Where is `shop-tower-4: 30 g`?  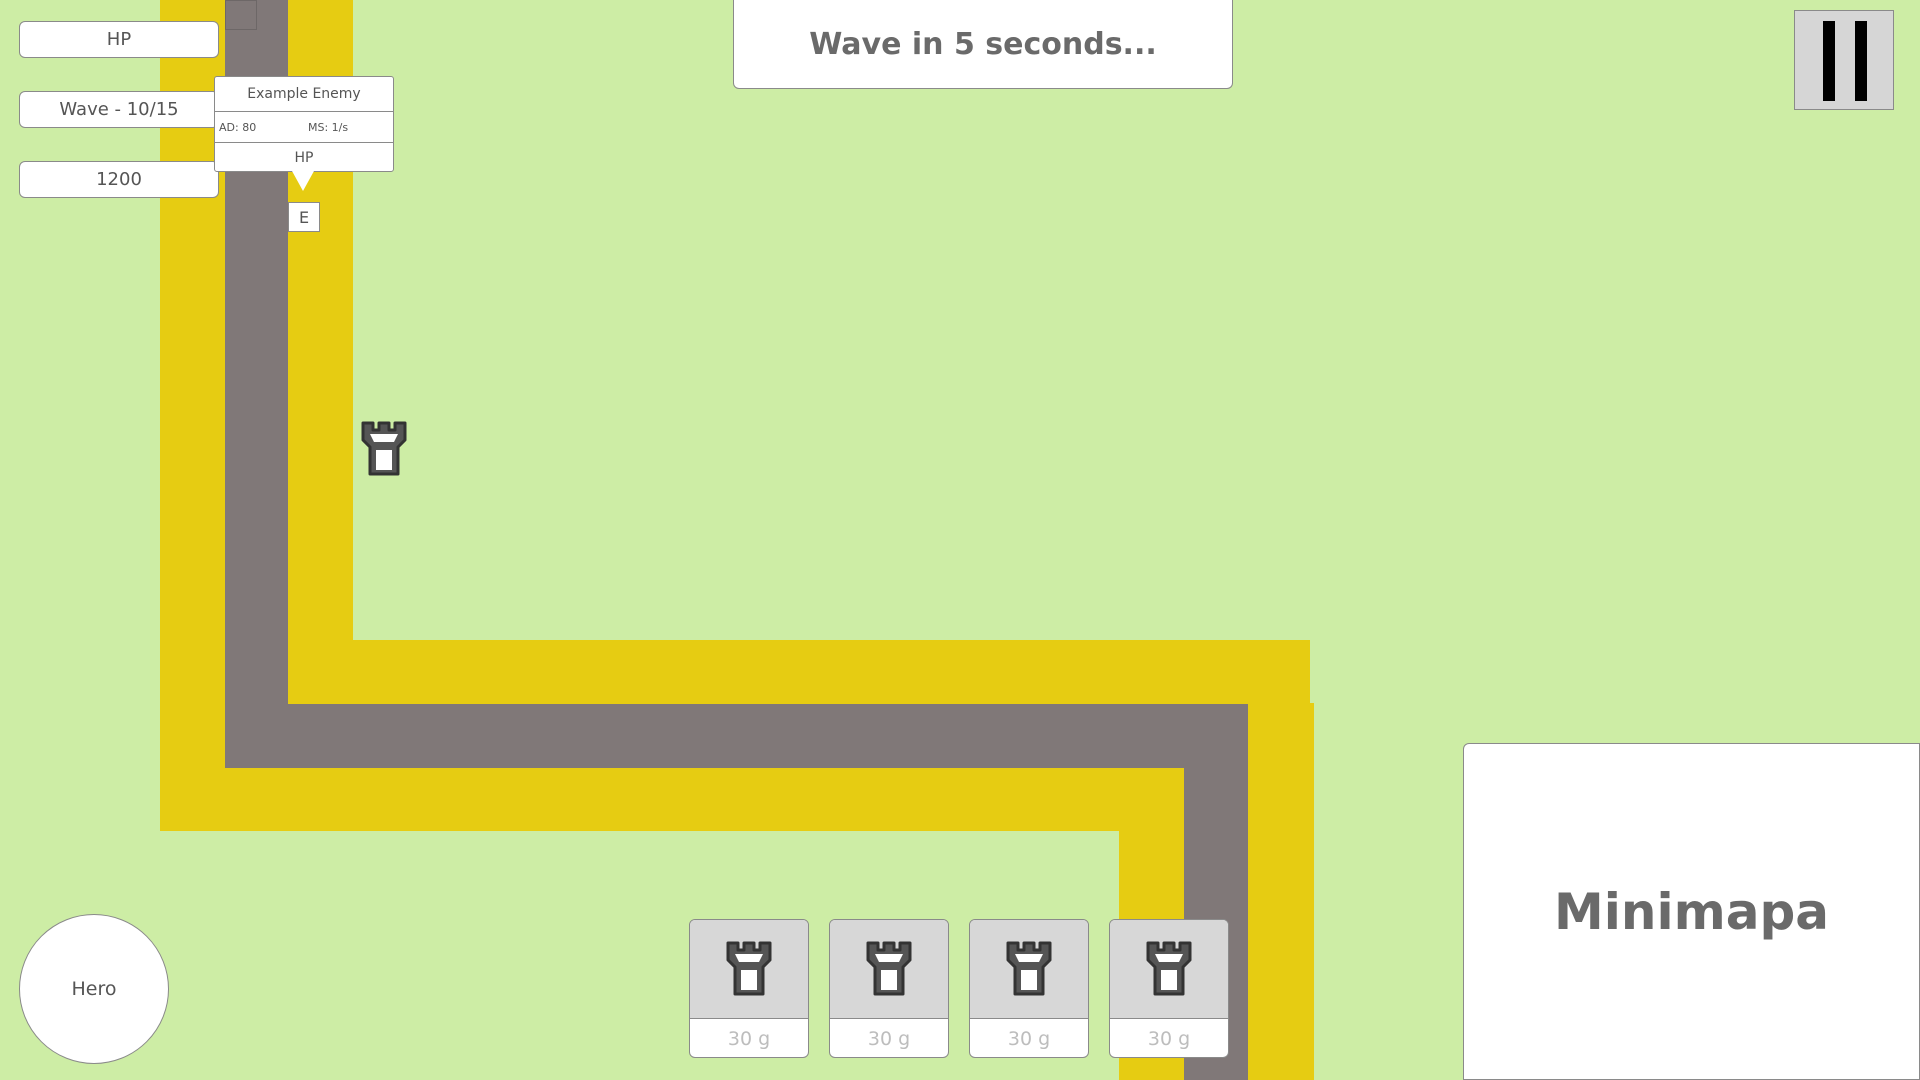 shop-tower-4: 30 g is located at coordinates (1169, 988).